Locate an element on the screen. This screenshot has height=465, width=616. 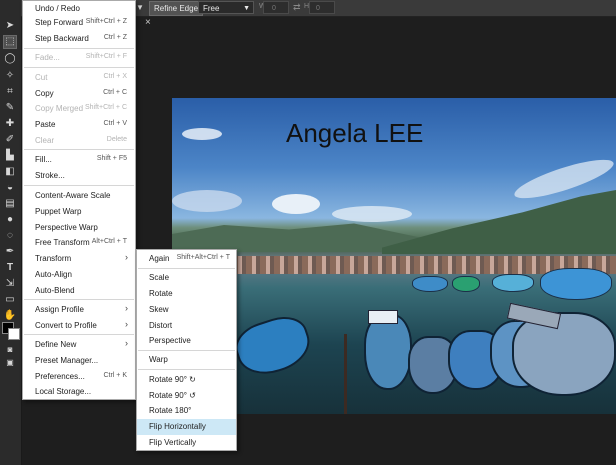
healing-tool-icon: ✚ is located at coordinates (10, 124).